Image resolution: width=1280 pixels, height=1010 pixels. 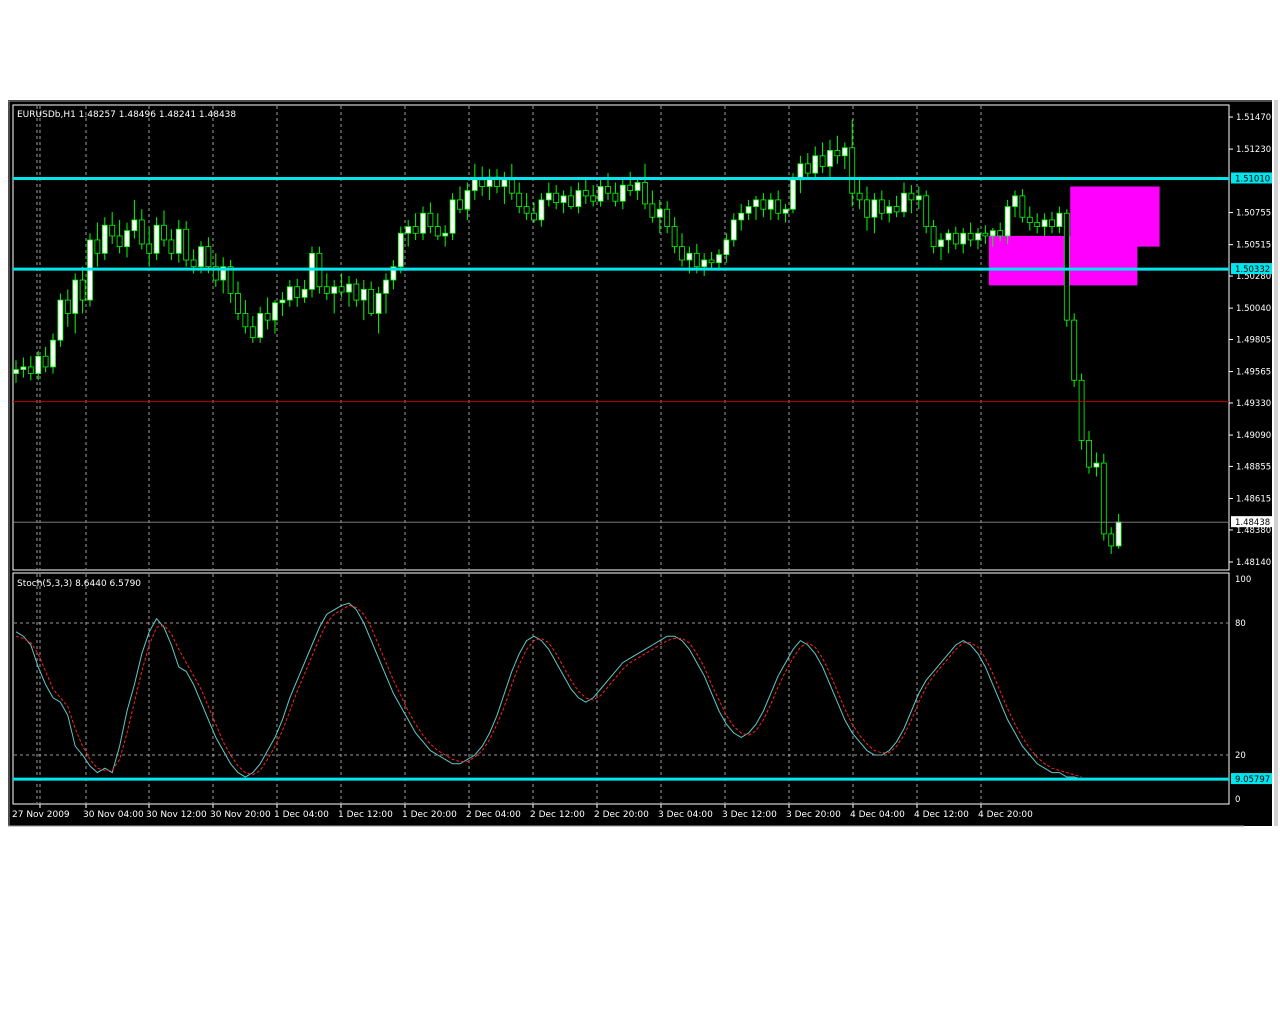 What do you see at coordinates (1243, 580) in the screenshot?
I see `stoch-tick-label: 100` at bounding box center [1243, 580].